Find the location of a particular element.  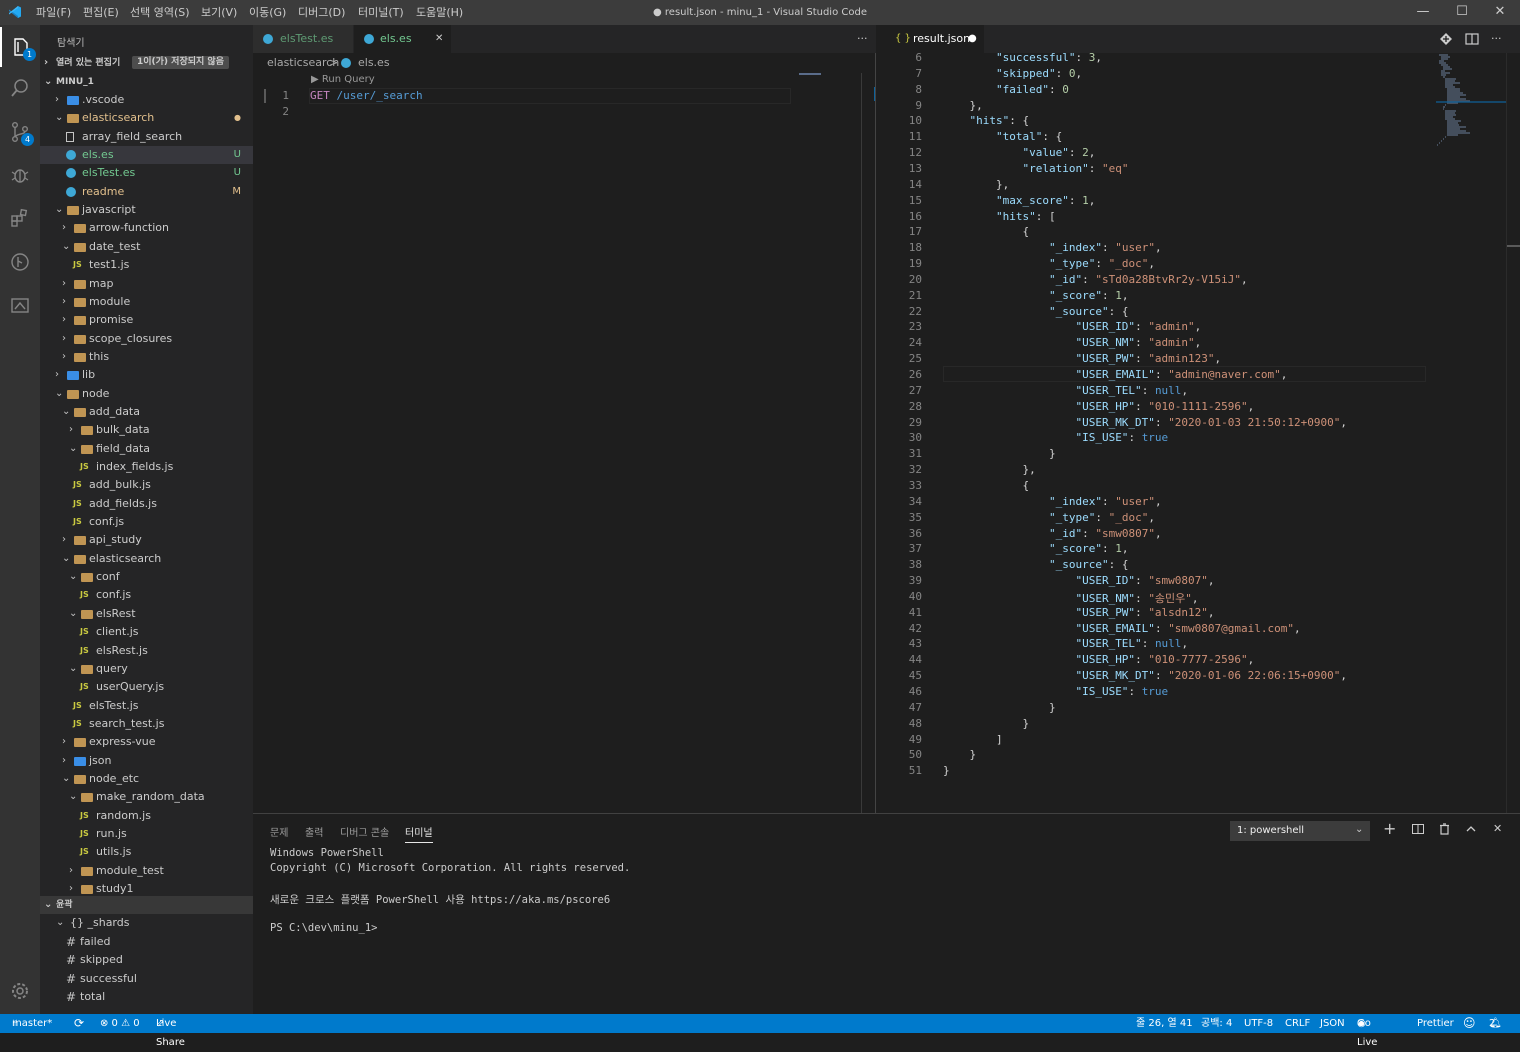

outline-item: # successful is located at coordinates (146, 979).